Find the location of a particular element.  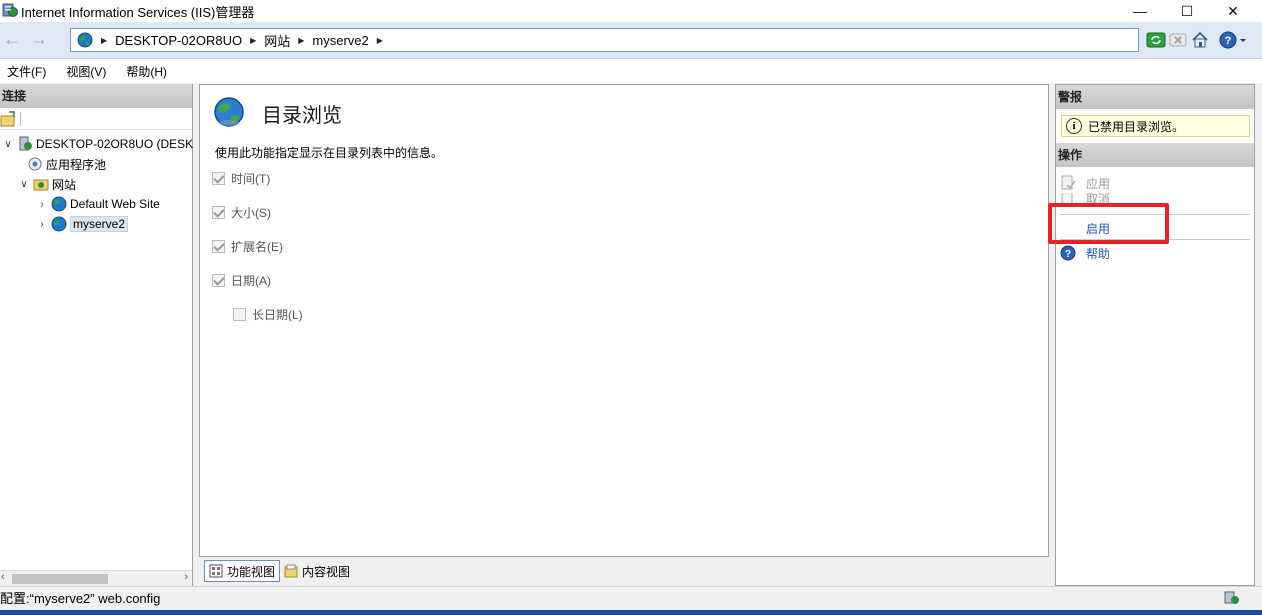

tab-content-view: 内容视图 is located at coordinates (317, 571).